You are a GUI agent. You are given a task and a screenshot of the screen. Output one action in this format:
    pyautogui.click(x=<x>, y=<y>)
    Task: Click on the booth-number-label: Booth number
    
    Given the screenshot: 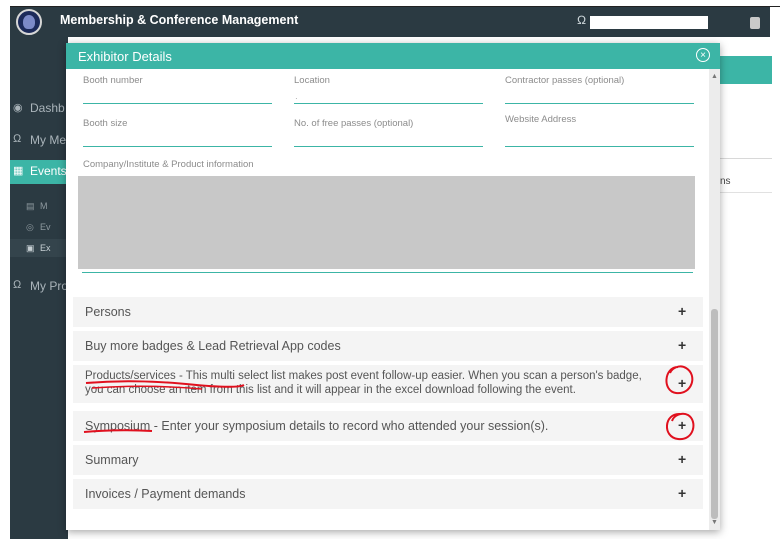 What is the action you would take?
    pyautogui.click(x=113, y=80)
    